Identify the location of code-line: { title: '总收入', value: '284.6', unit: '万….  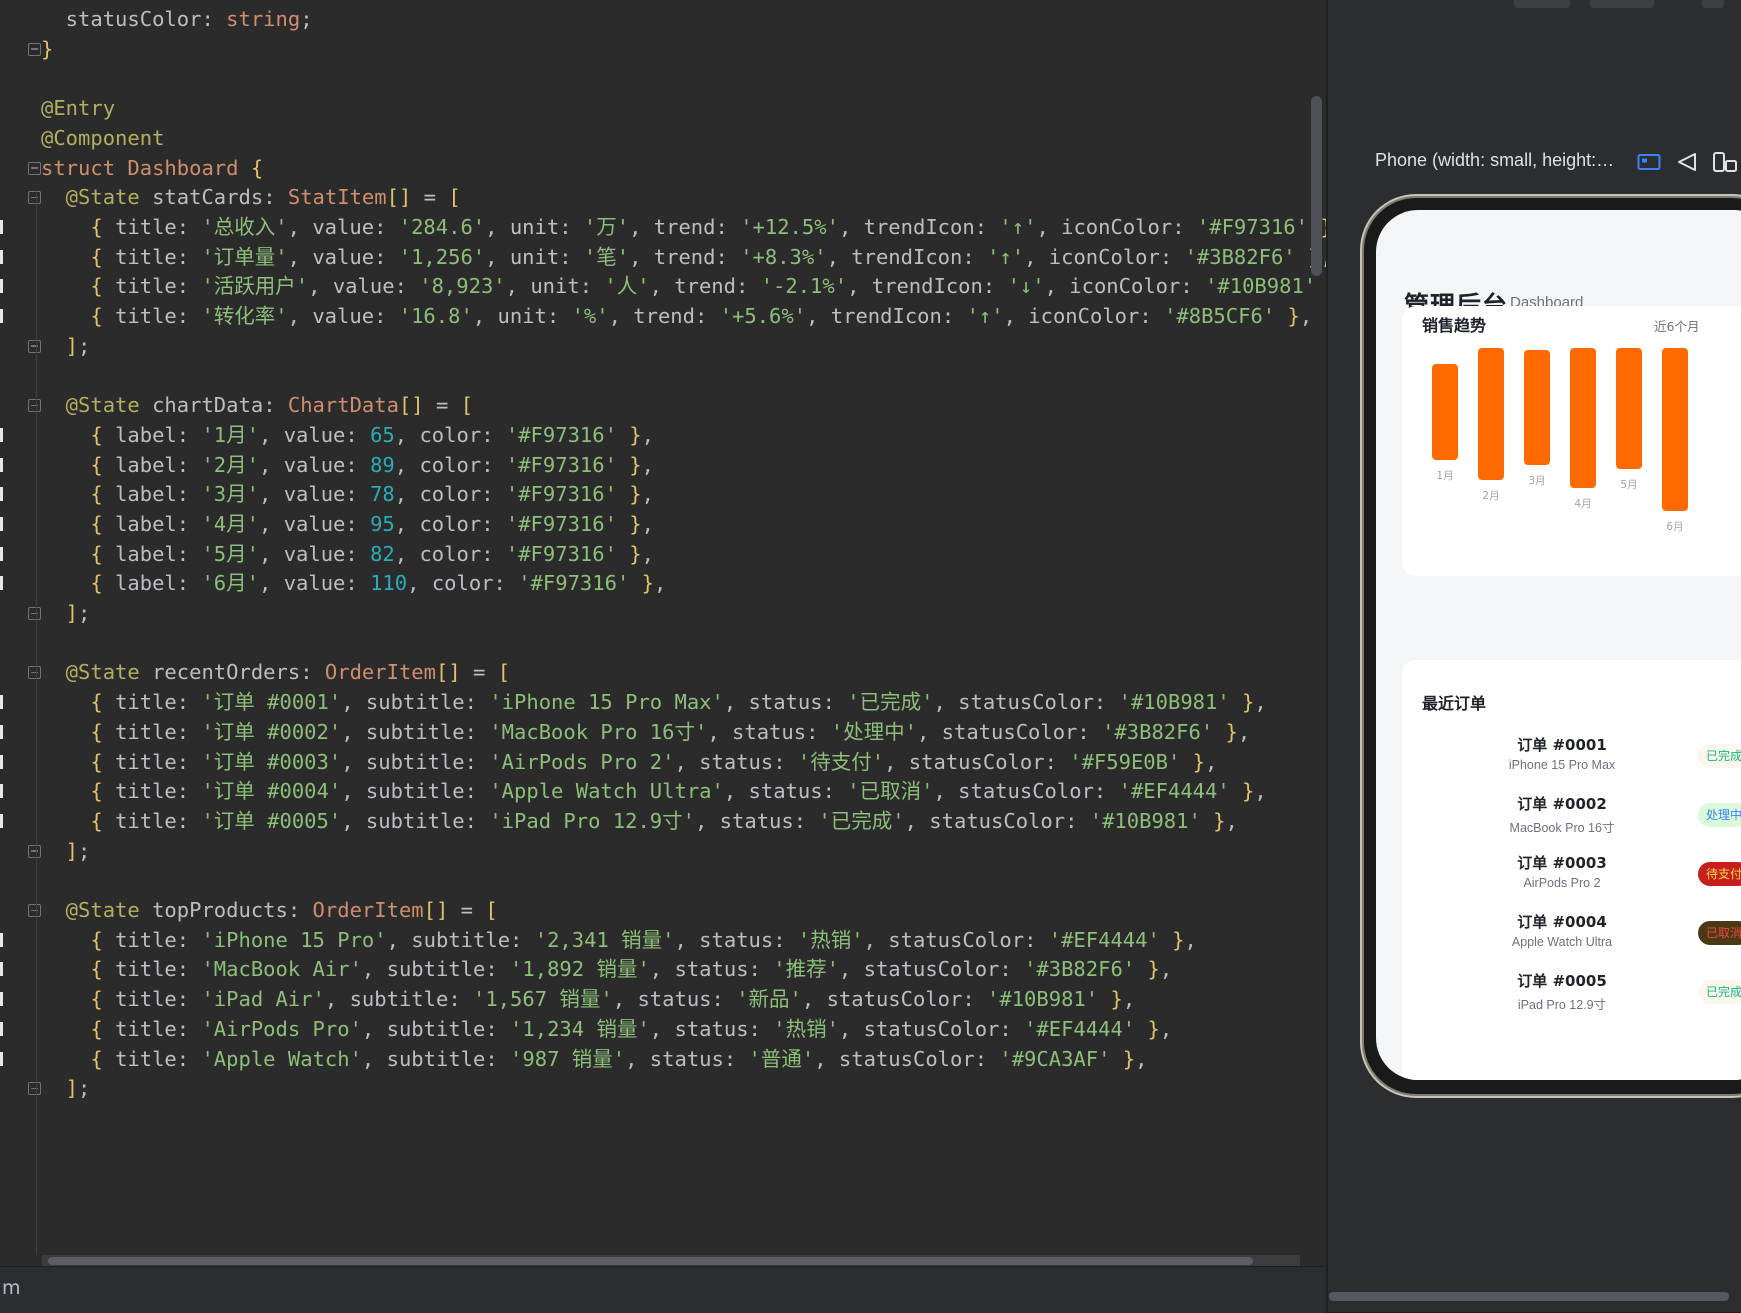
(683, 227).